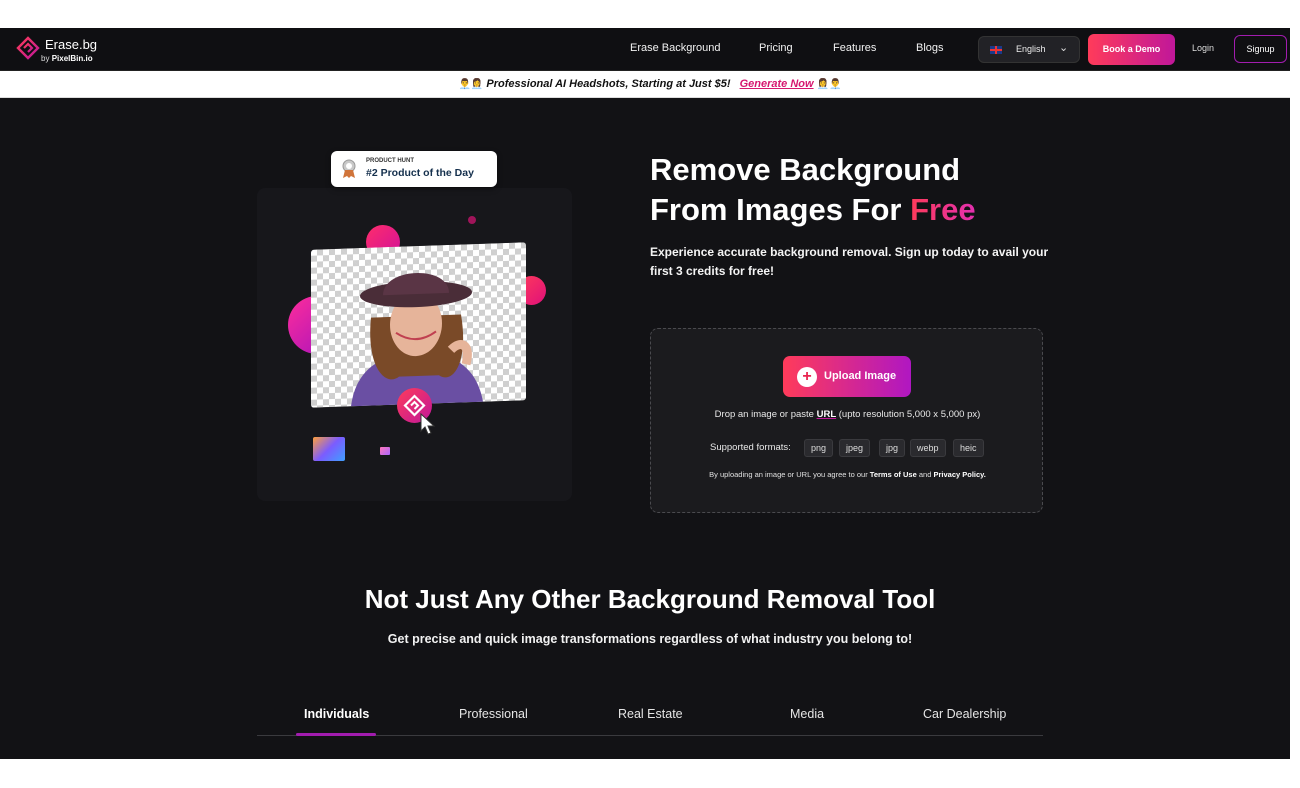  What do you see at coordinates (860, 376) in the screenshot?
I see `upload-image-label: Upload Image` at bounding box center [860, 376].